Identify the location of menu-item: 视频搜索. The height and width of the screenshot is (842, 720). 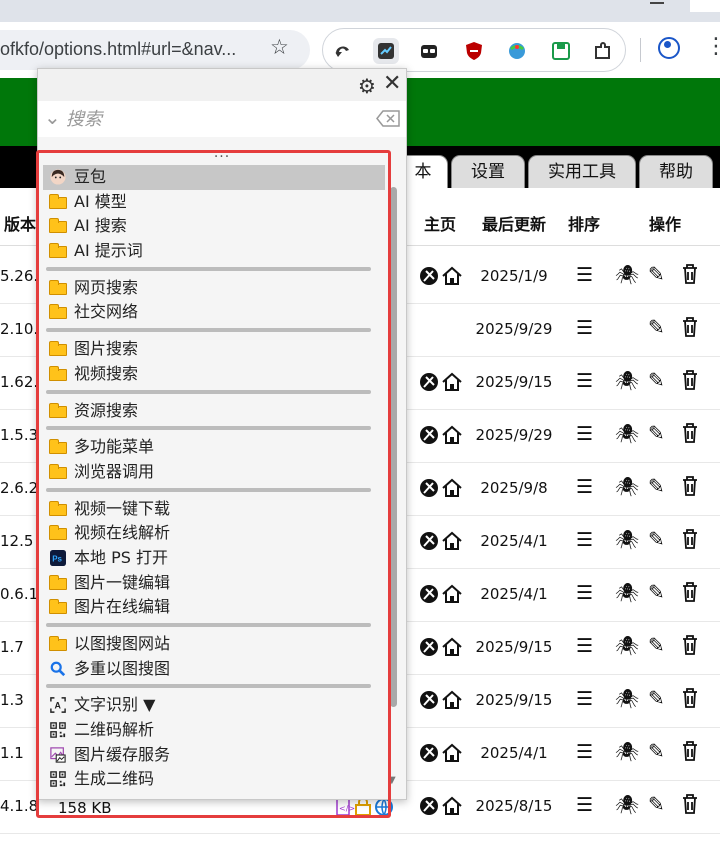
(214, 374).